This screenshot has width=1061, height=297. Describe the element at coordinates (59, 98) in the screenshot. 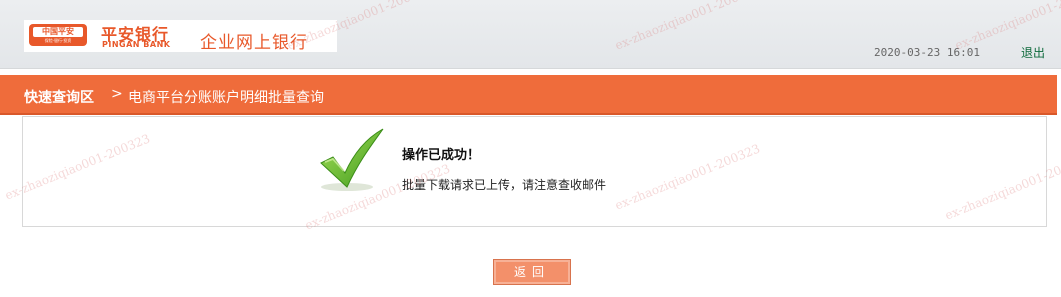

I see `section-title: 快速查询区` at that location.